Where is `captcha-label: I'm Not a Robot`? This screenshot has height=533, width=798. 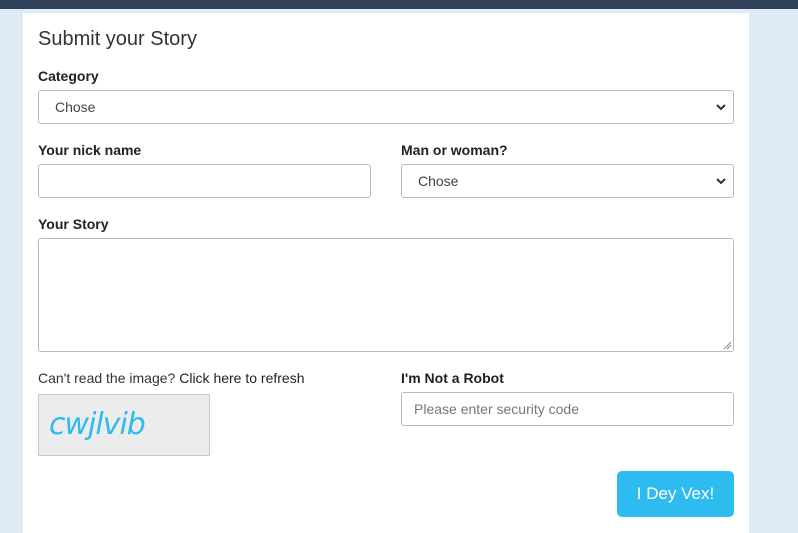 captcha-label: I'm Not a Robot is located at coordinates (452, 378).